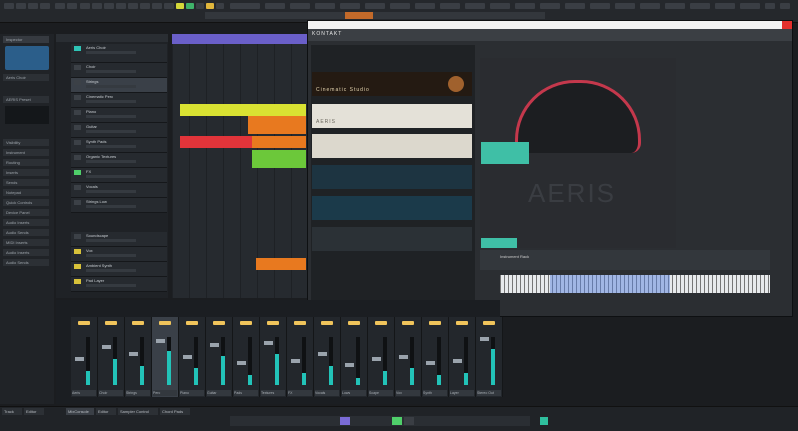 The height and width of the screenshot is (431, 798). What do you see at coordinates (84, 357) in the screenshot?
I see `mixer-channel: Aeris` at bounding box center [84, 357].